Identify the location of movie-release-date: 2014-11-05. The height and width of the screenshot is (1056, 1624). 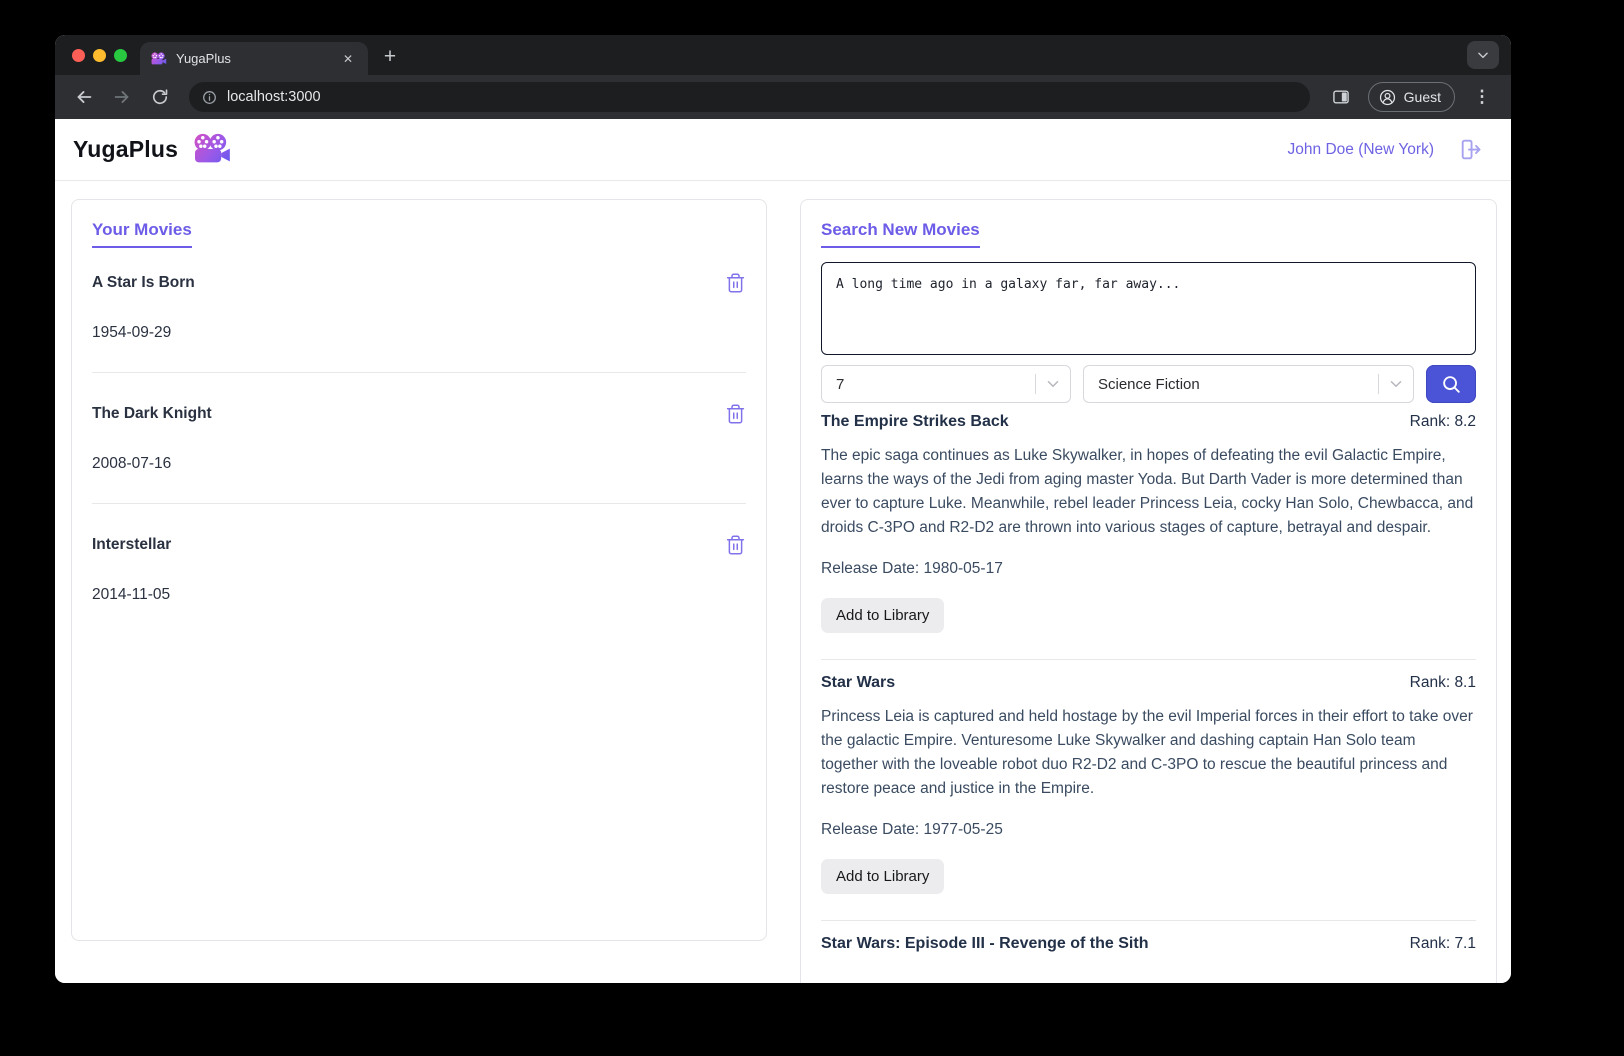
(131, 594).